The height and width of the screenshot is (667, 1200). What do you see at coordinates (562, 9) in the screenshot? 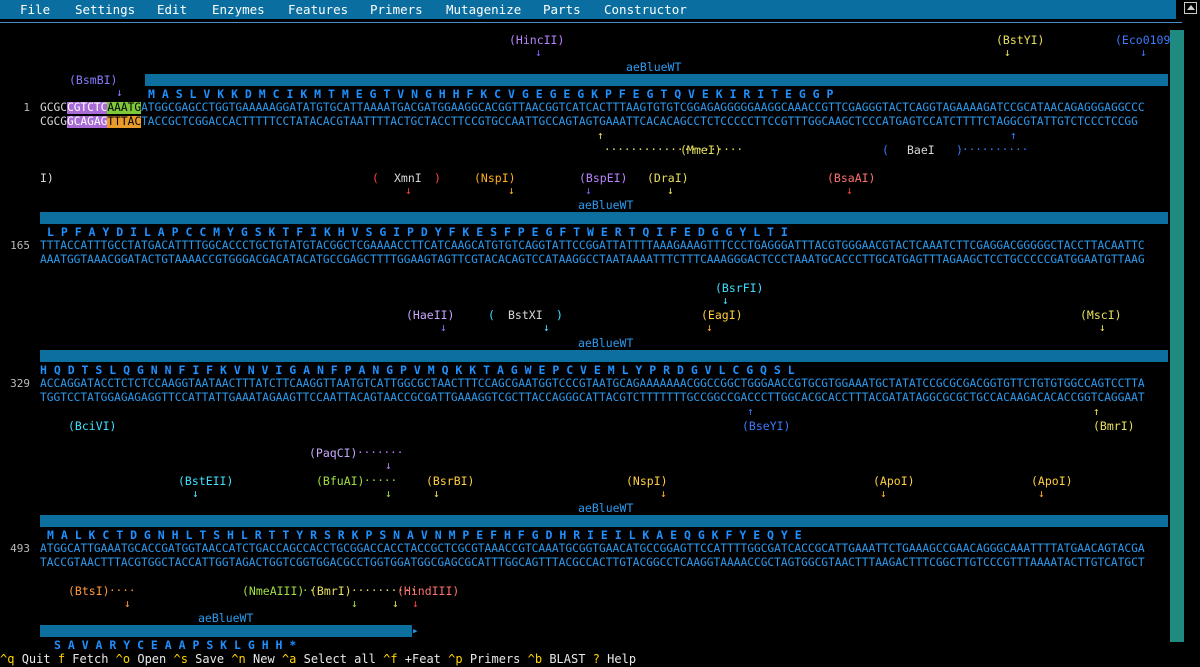
I see `menu-parts: Parts` at bounding box center [562, 9].